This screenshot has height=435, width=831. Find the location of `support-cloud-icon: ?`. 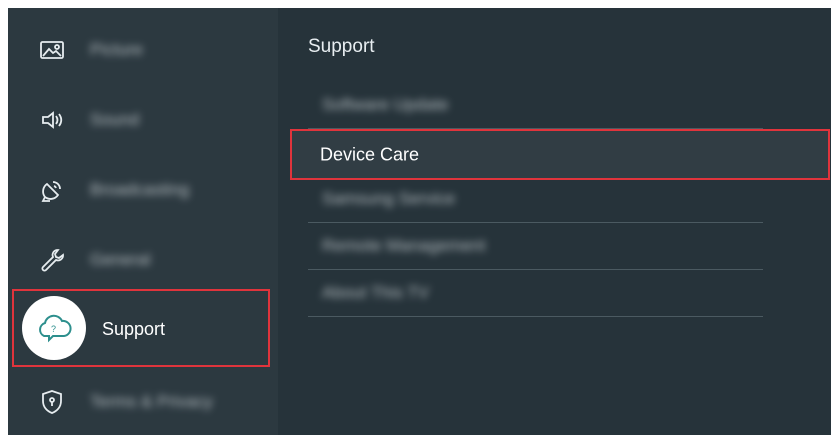

support-cloud-icon: ? is located at coordinates (54, 328).